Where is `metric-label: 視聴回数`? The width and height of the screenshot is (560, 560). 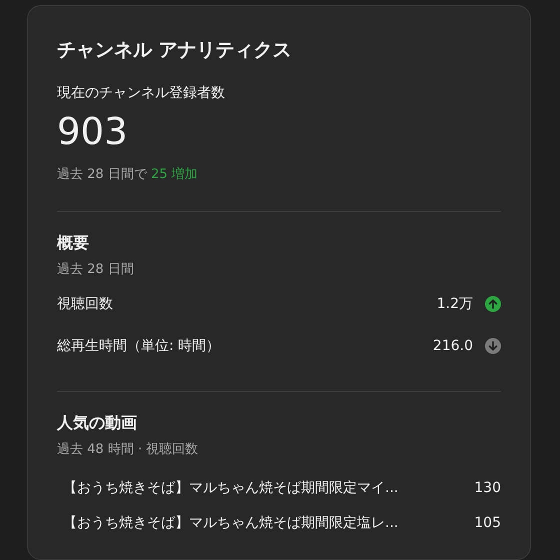 metric-label: 視聴回数 is located at coordinates (85, 304).